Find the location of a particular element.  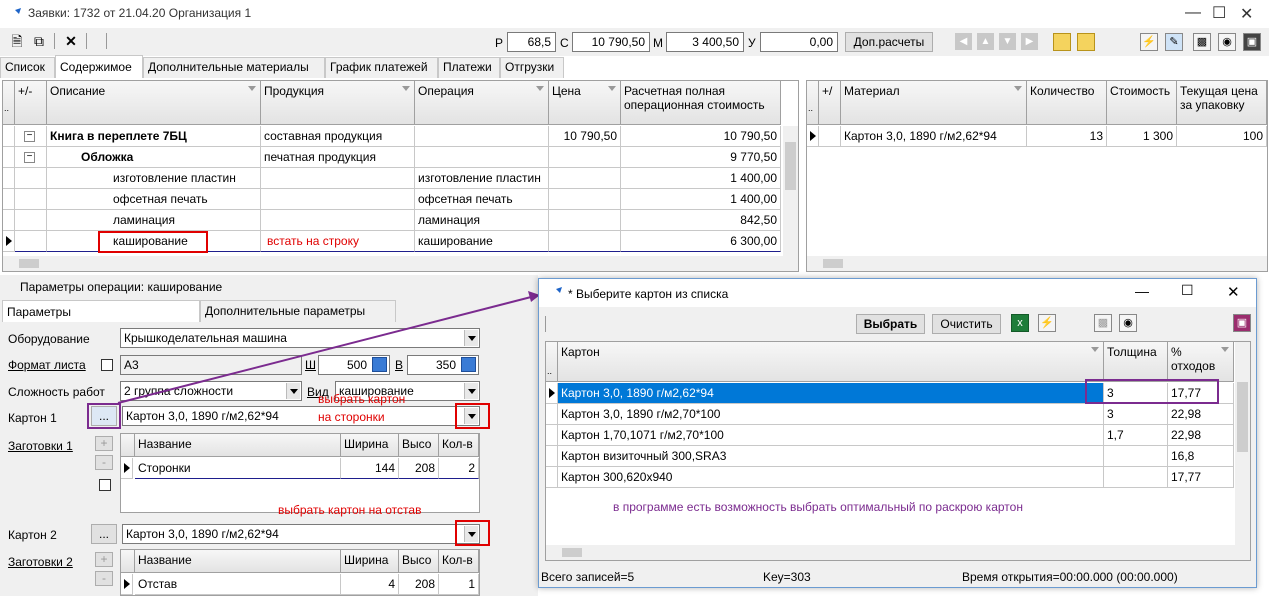

header-thickness: Толщина is located at coordinates (1136, 362).